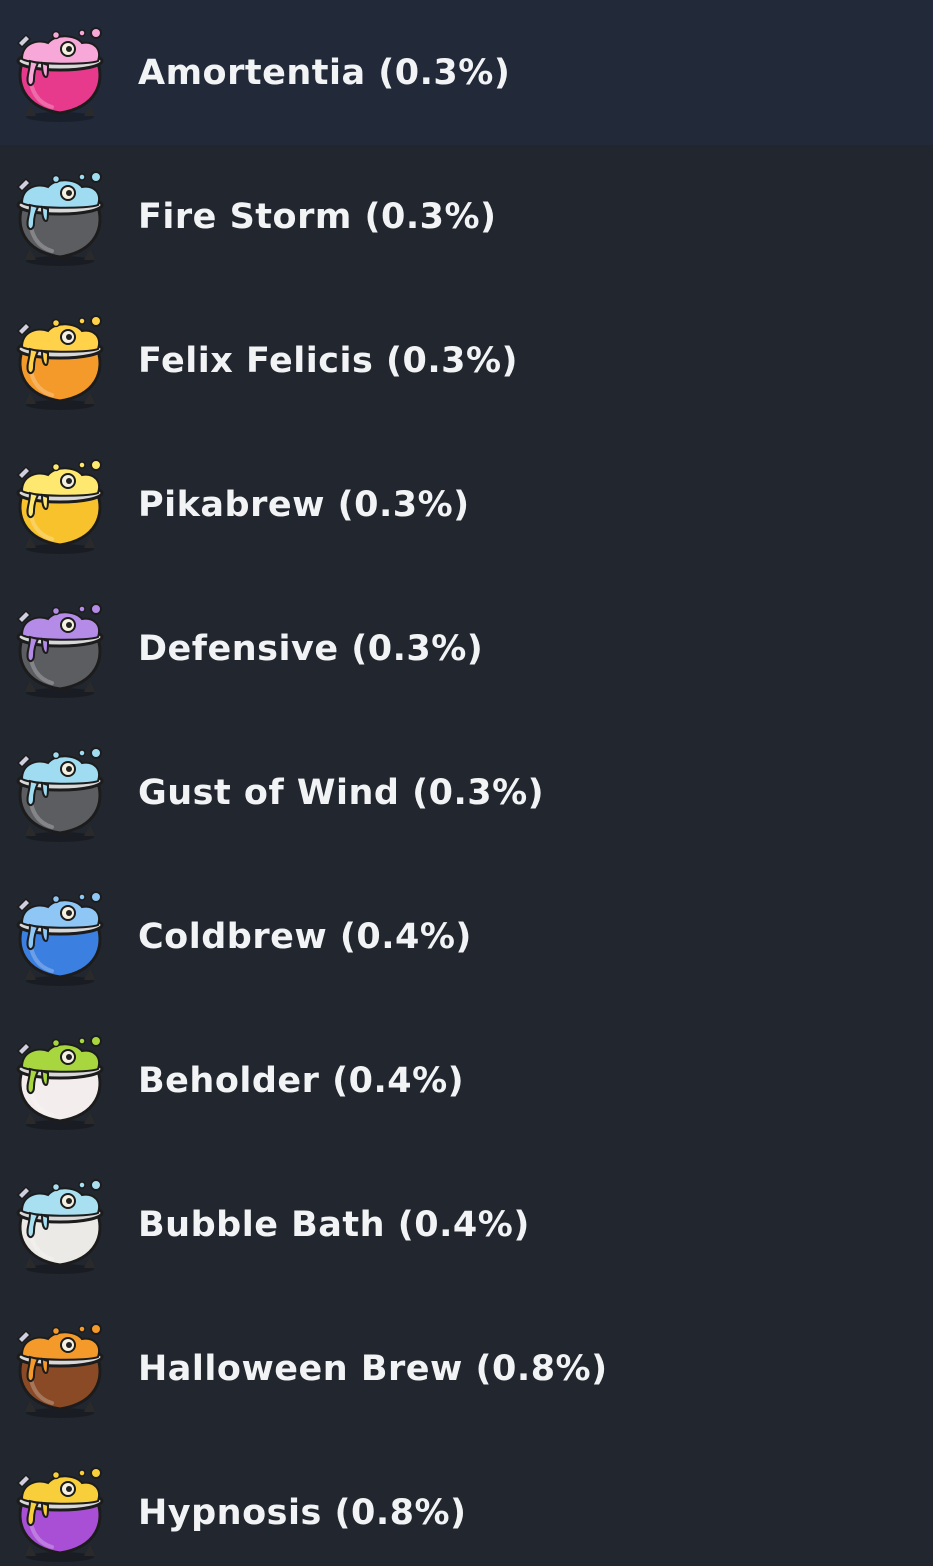 The width and height of the screenshot is (933, 1566). I want to click on brew-list-item: Bubble Bath (0.4%), so click(466, 1225).